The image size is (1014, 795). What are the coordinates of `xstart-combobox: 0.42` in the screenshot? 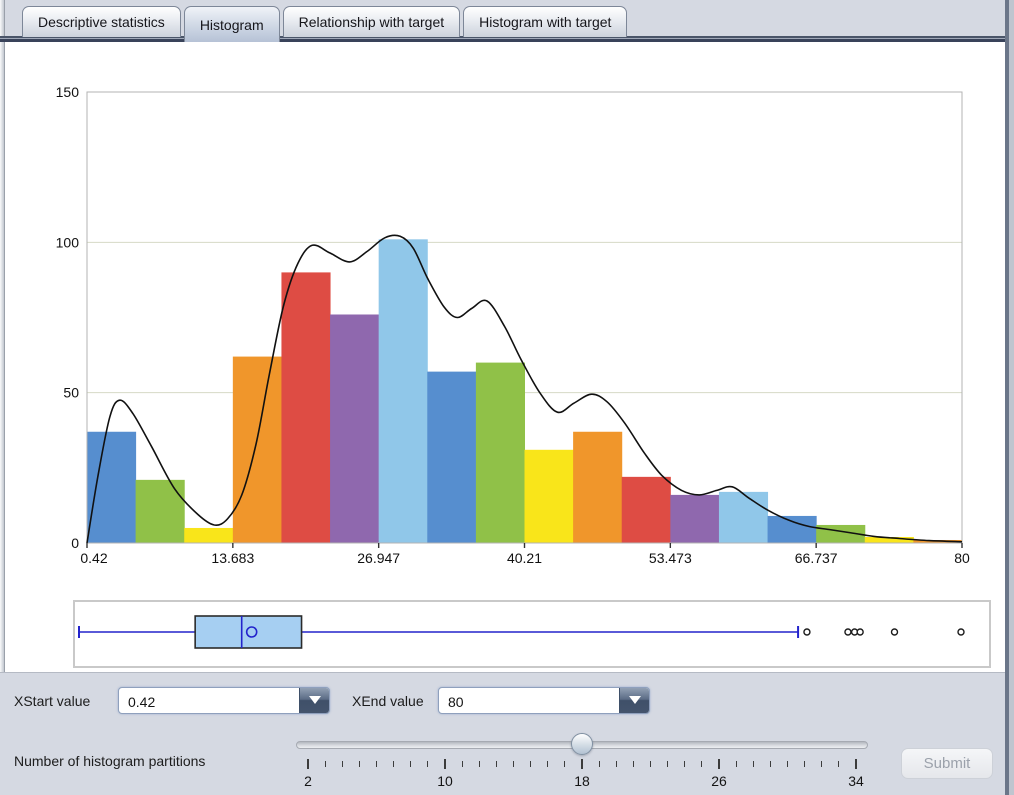 It's located at (224, 700).